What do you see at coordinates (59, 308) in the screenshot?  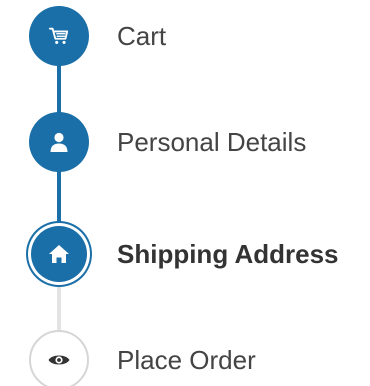 I see `step-connector-shipping-order` at bounding box center [59, 308].